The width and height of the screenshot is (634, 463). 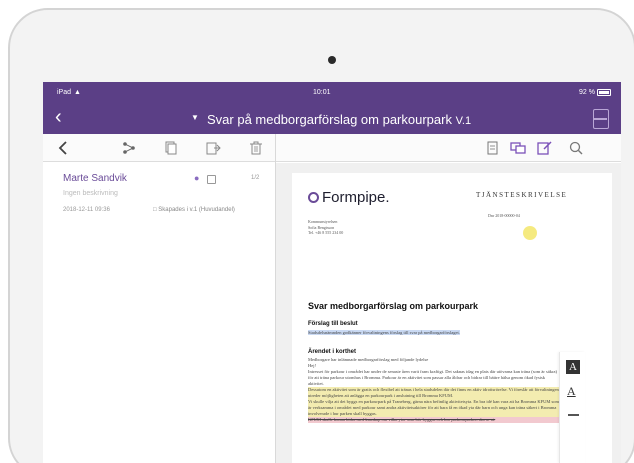 What do you see at coordinates (604, 92) in the screenshot?
I see `battery-icon` at bounding box center [604, 92].